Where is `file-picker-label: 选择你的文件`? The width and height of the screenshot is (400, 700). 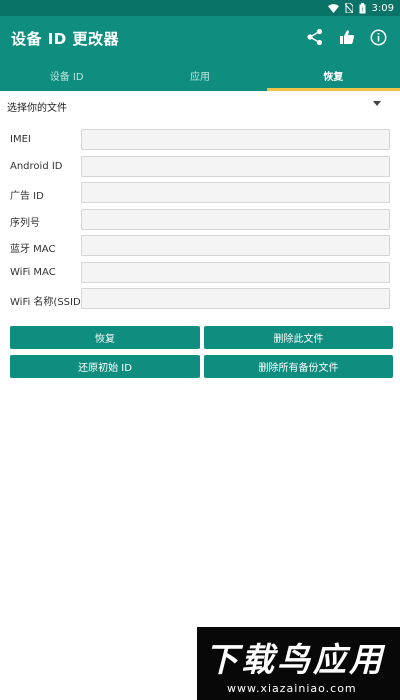 file-picker-label: 选择你的文件 is located at coordinates (37, 108).